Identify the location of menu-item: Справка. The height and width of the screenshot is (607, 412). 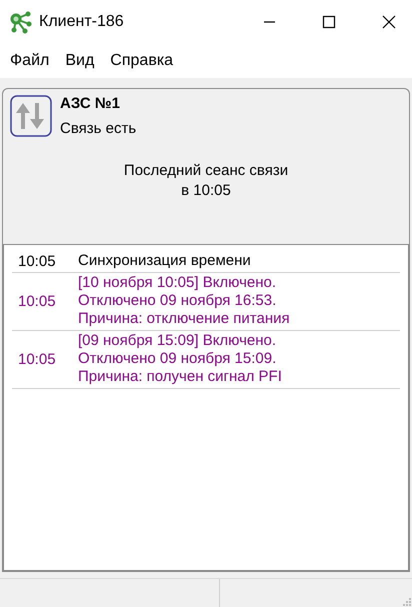
(142, 61).